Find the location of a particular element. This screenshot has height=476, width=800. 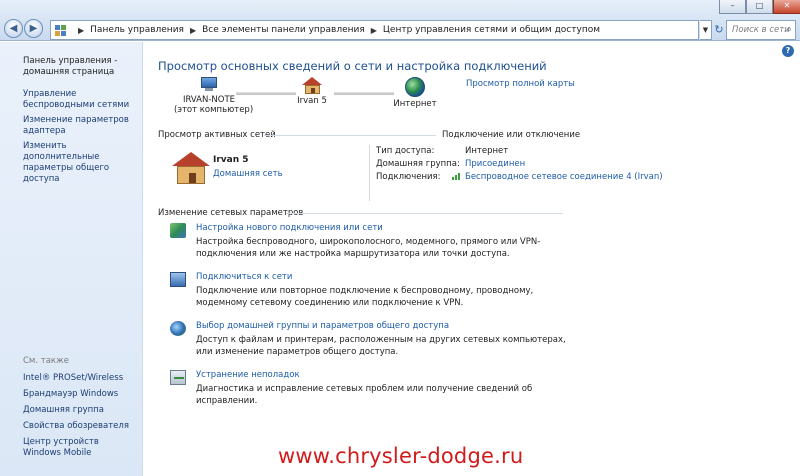

map-network: Irvan 5 is located at coordinates (312, 91).